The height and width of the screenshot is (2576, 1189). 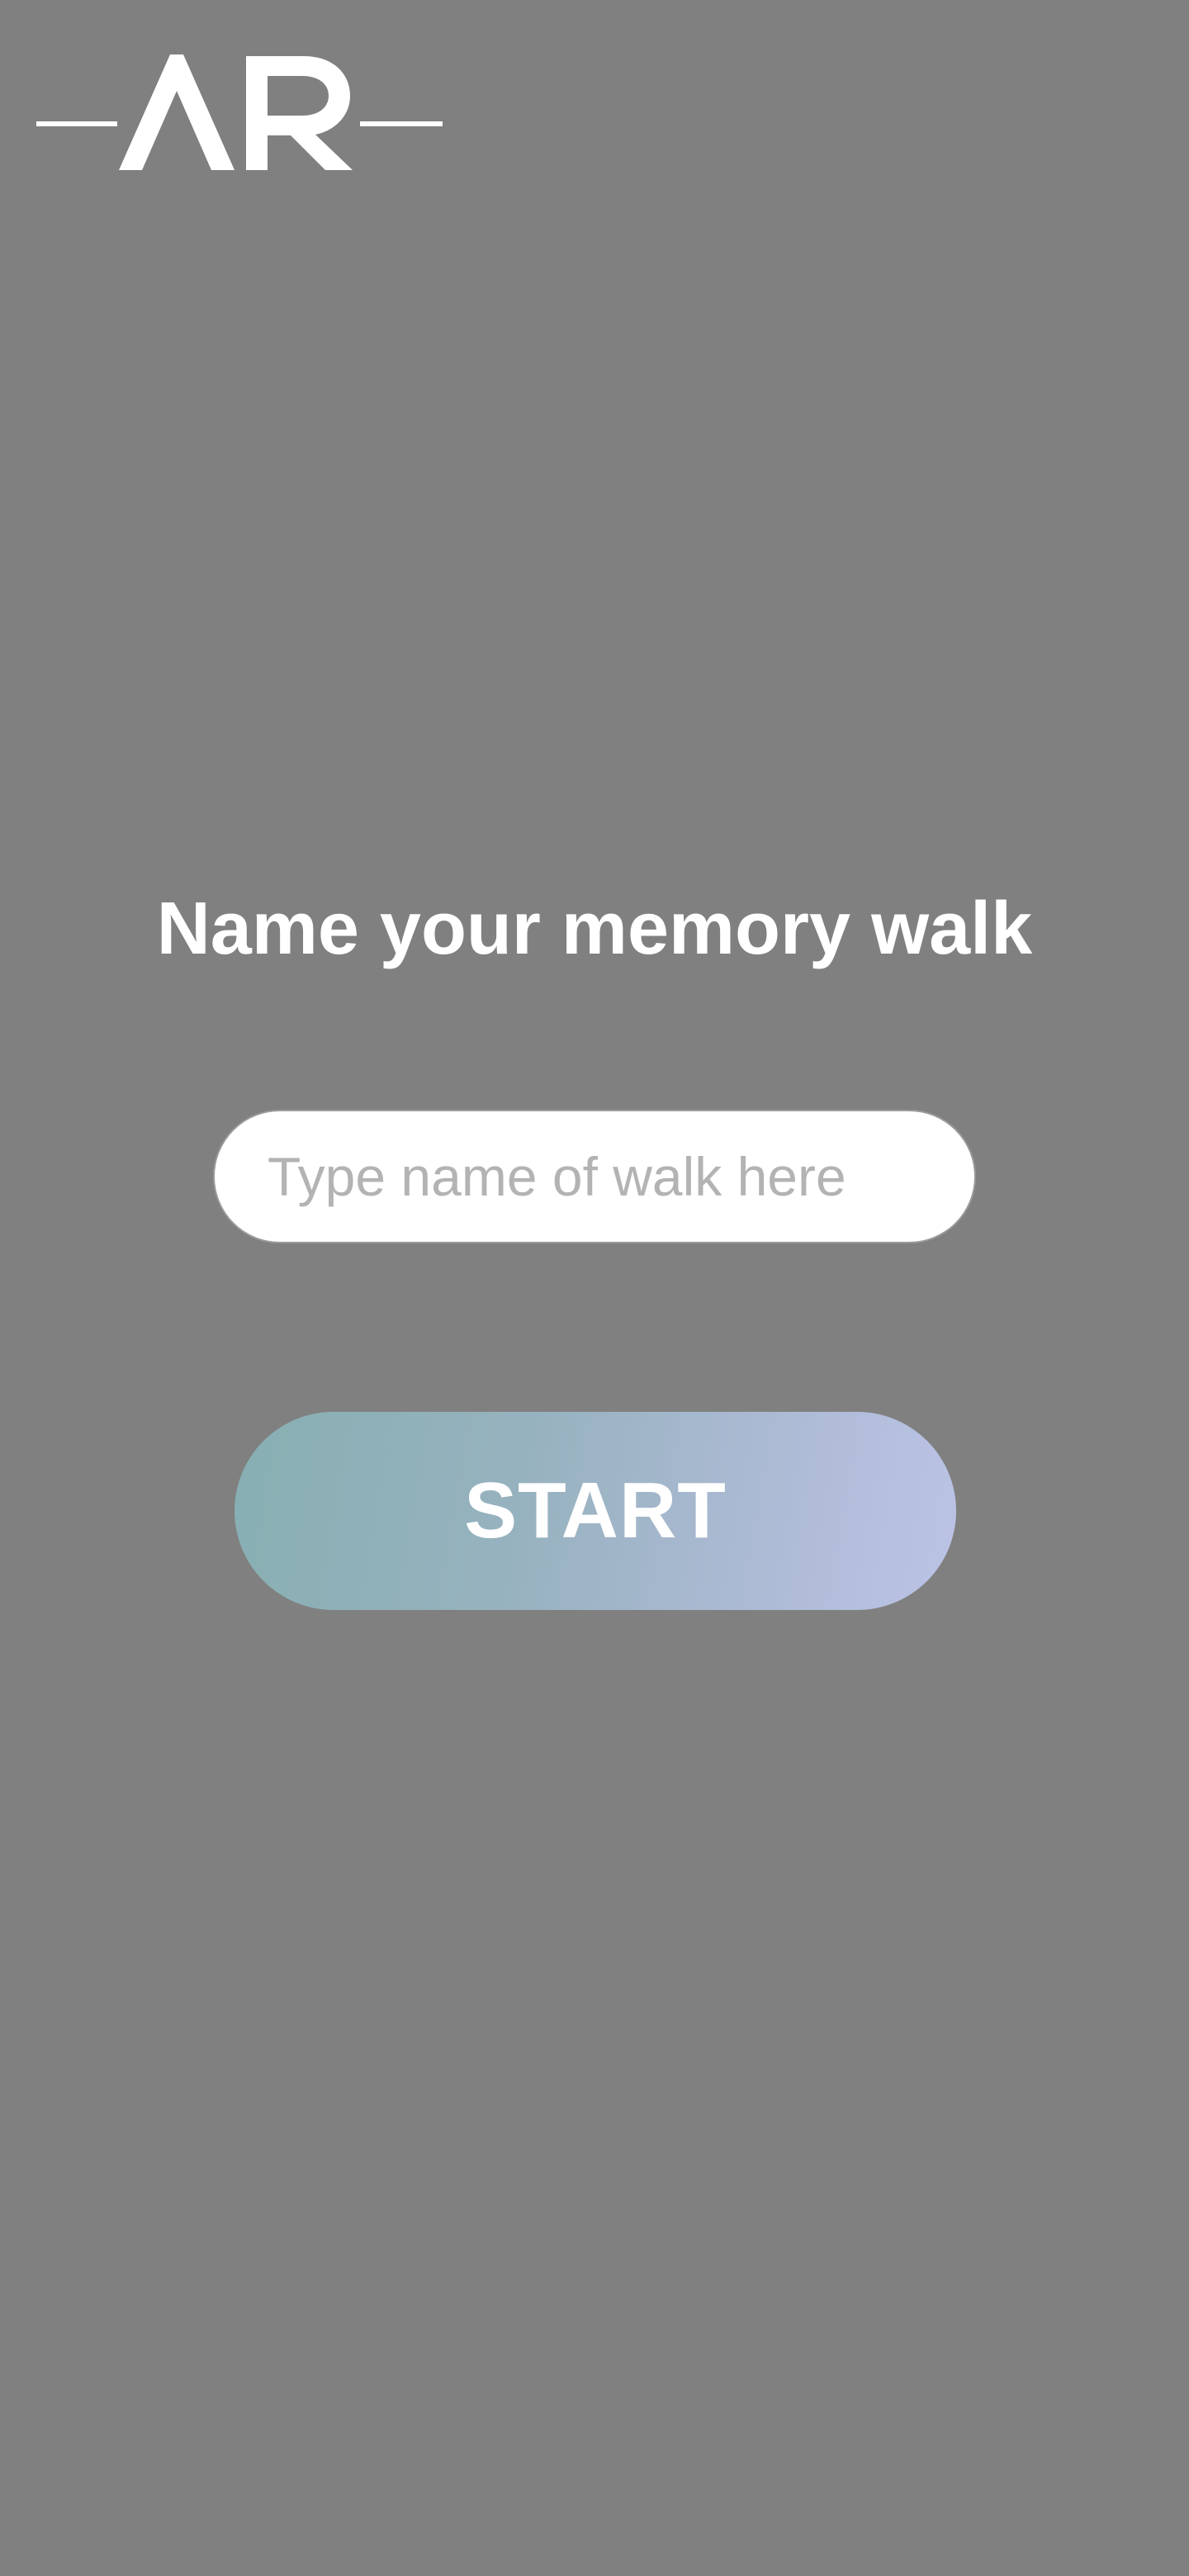 I want to click on logo-letter-a, so click(x=176, y=112).